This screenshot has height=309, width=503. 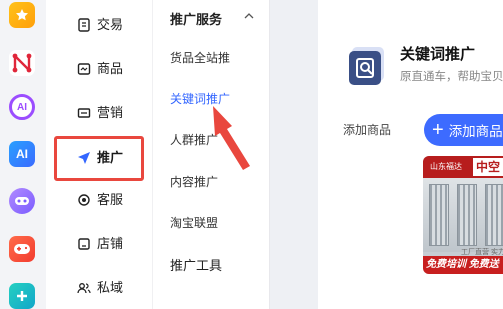 What do you see at coordinates (196, 264) in the screenshot?
I see `submenu-header-tools: 推广工具` at bounding box center [196, 264].